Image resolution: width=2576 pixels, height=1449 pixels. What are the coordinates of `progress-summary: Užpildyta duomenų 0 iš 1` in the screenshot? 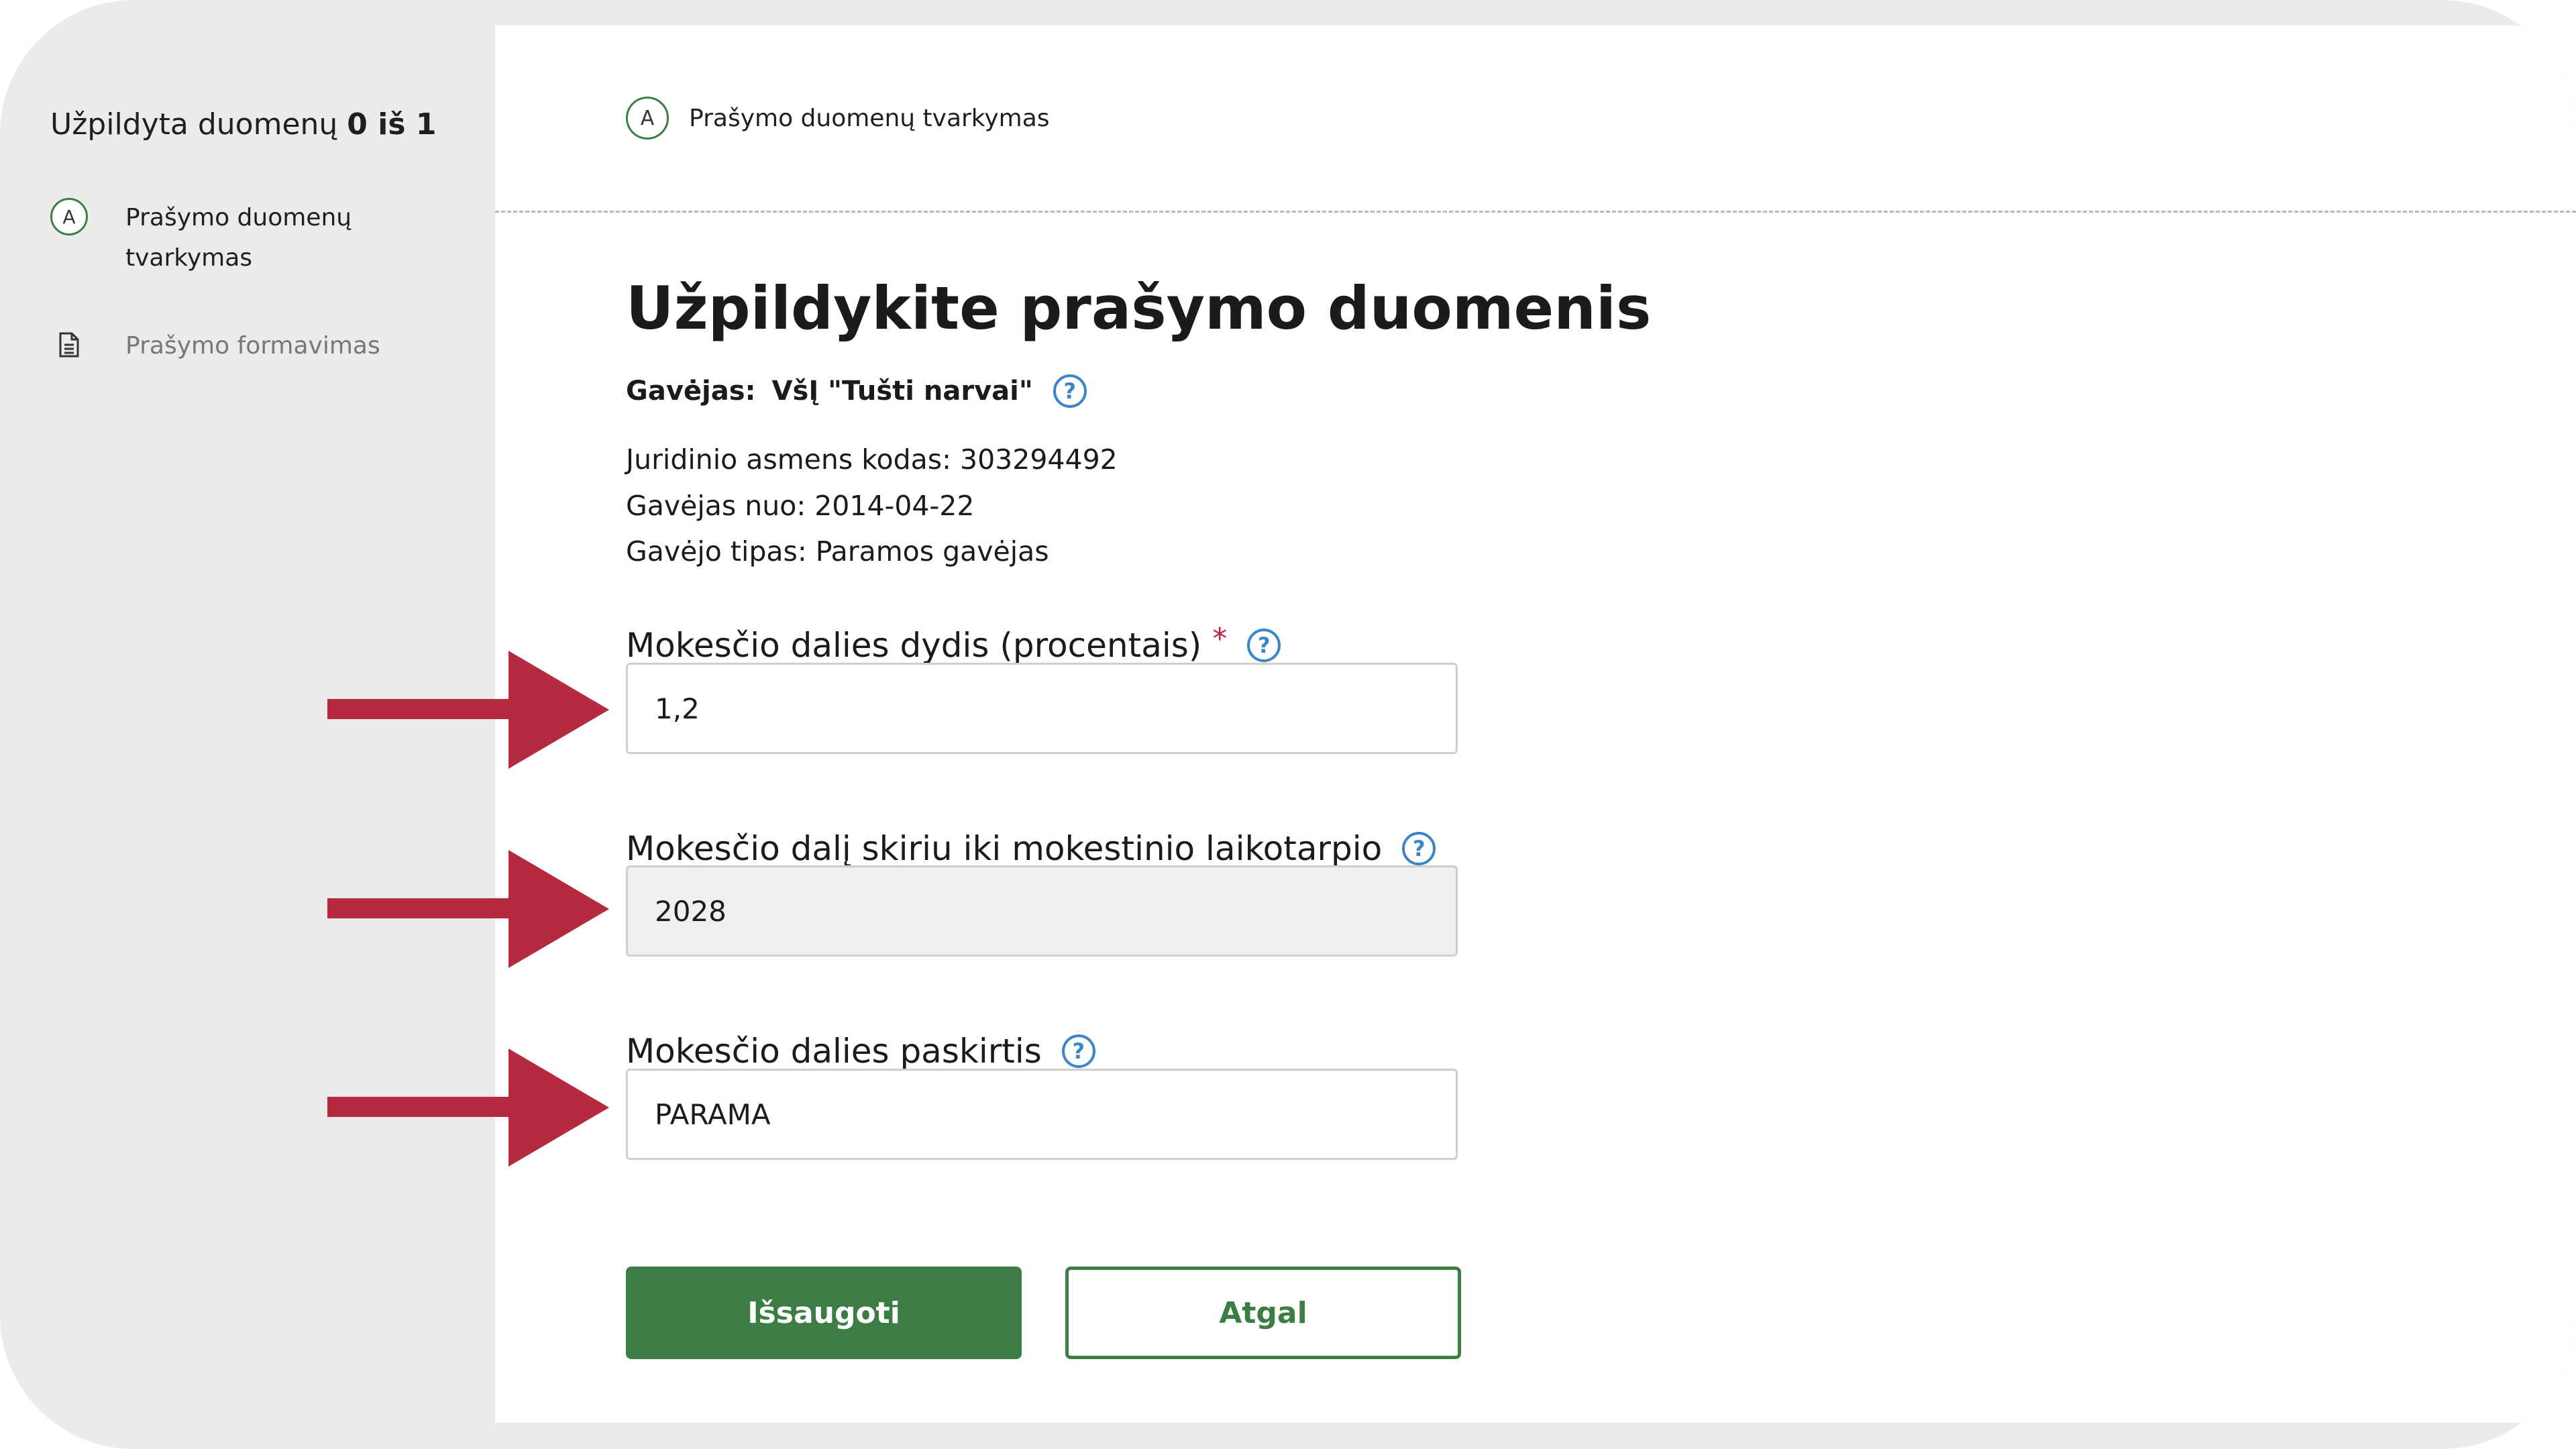 It's located at (243, 124).